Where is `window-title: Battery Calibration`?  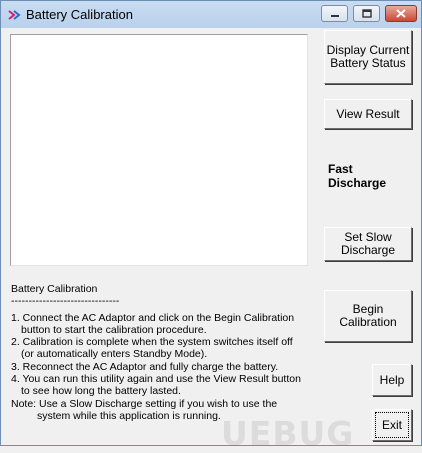
window-title: Battery Calibration is located at coordinates (79, 14).